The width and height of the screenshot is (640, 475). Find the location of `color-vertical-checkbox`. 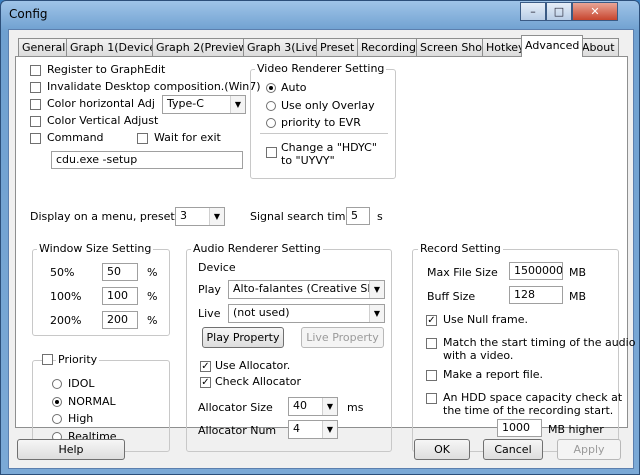

color-vertical-checkbox is located at coordinates (35, 121).